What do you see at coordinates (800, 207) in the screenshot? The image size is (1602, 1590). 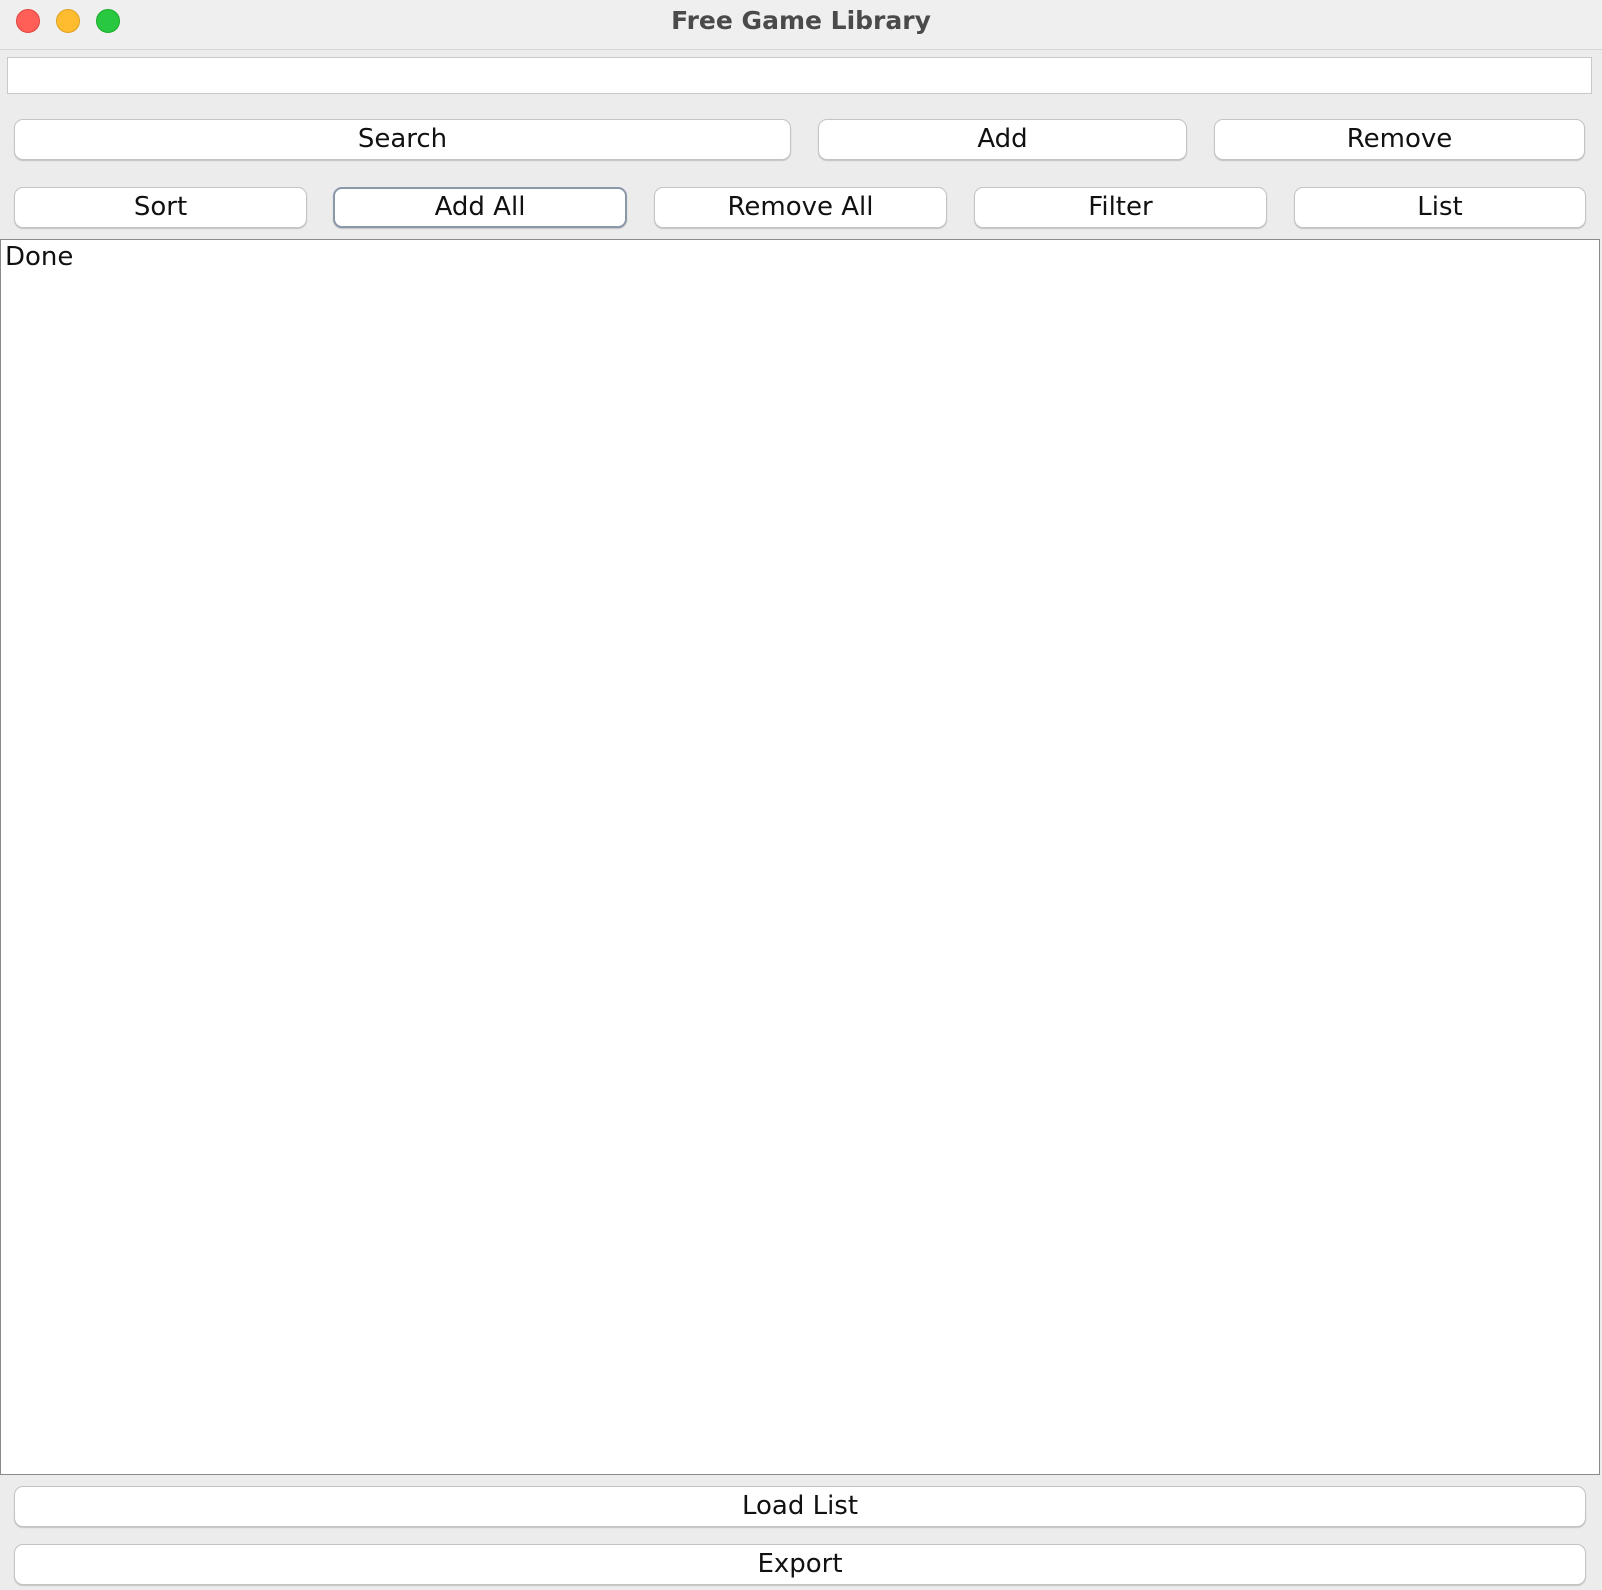 I see `remove-all-button: Remove All` at bounding box center [800, 207].